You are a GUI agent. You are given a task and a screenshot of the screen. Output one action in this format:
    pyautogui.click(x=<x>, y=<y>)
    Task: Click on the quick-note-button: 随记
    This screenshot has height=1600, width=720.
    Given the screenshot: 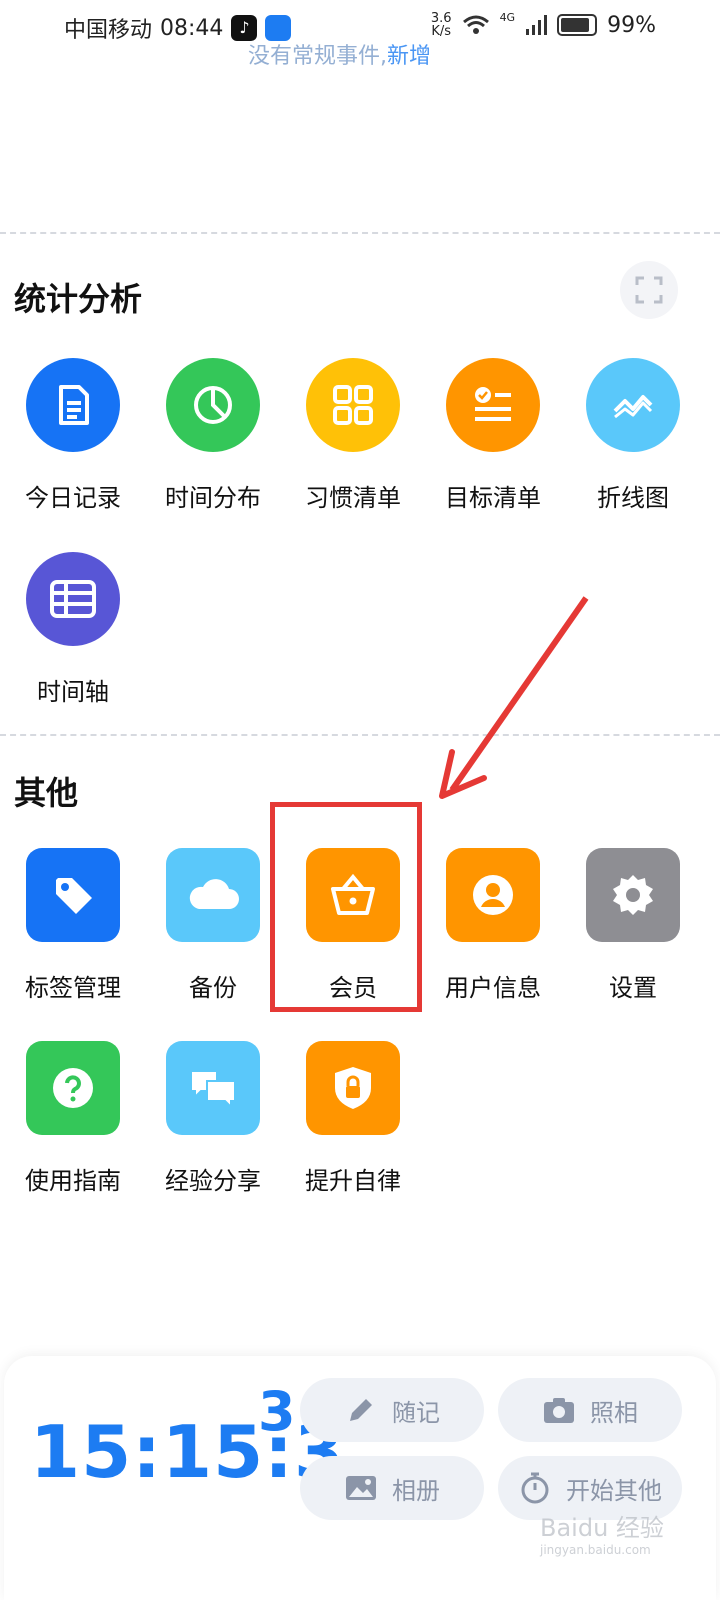 What is the action you would take?
    pyautogui.click(x=392, y=1410)
    